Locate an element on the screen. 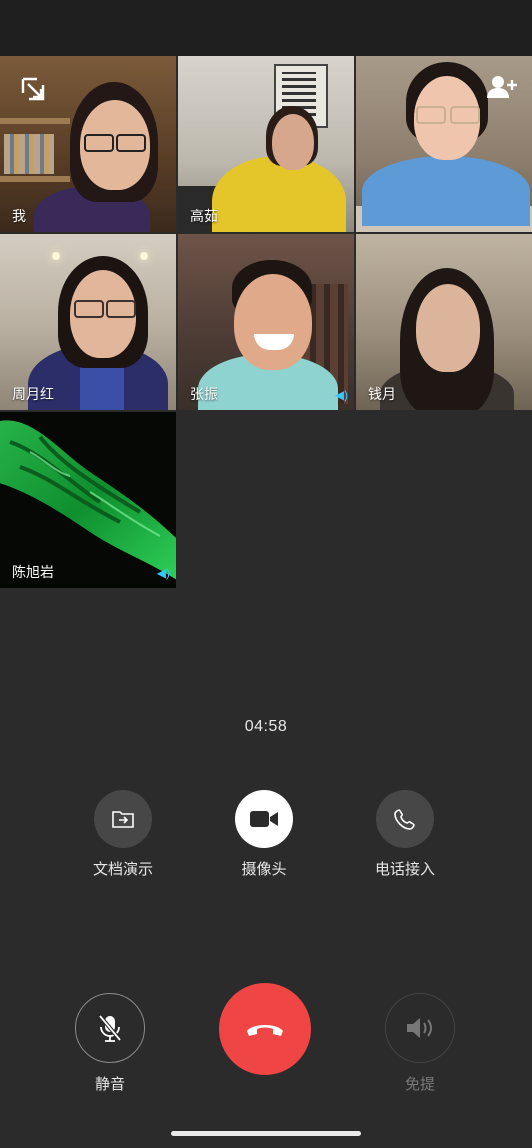 Image resolution: width=532 pixels, height=1148 pixels. mute-control: 静音 is located at coordinates (110, 1043).